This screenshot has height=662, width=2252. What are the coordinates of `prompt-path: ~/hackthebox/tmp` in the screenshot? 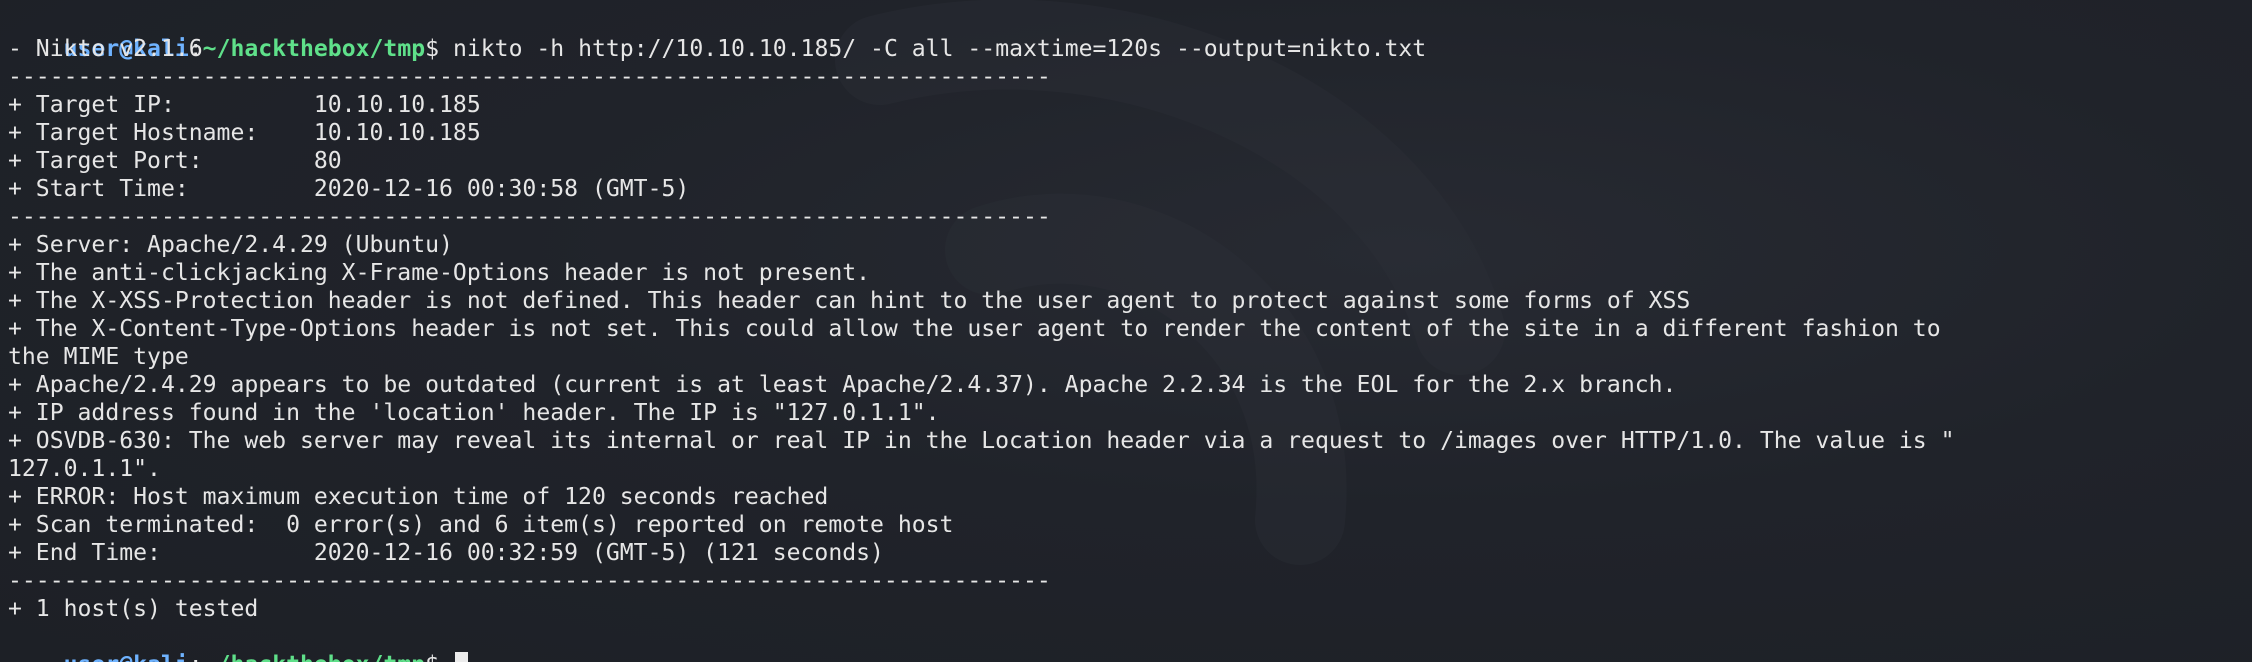 It's located at (314, 657).